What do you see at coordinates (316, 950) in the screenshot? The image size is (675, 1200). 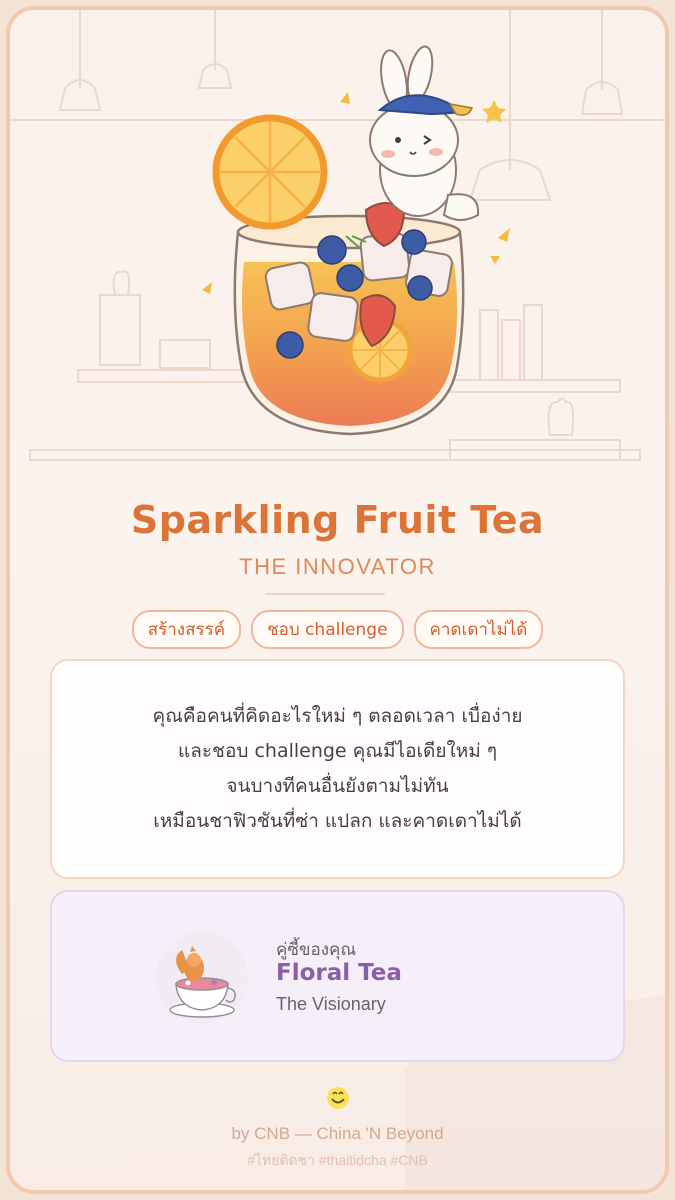 I see `match-label: คู่ซี้ของคุณ` at bounding box center [316, 950].